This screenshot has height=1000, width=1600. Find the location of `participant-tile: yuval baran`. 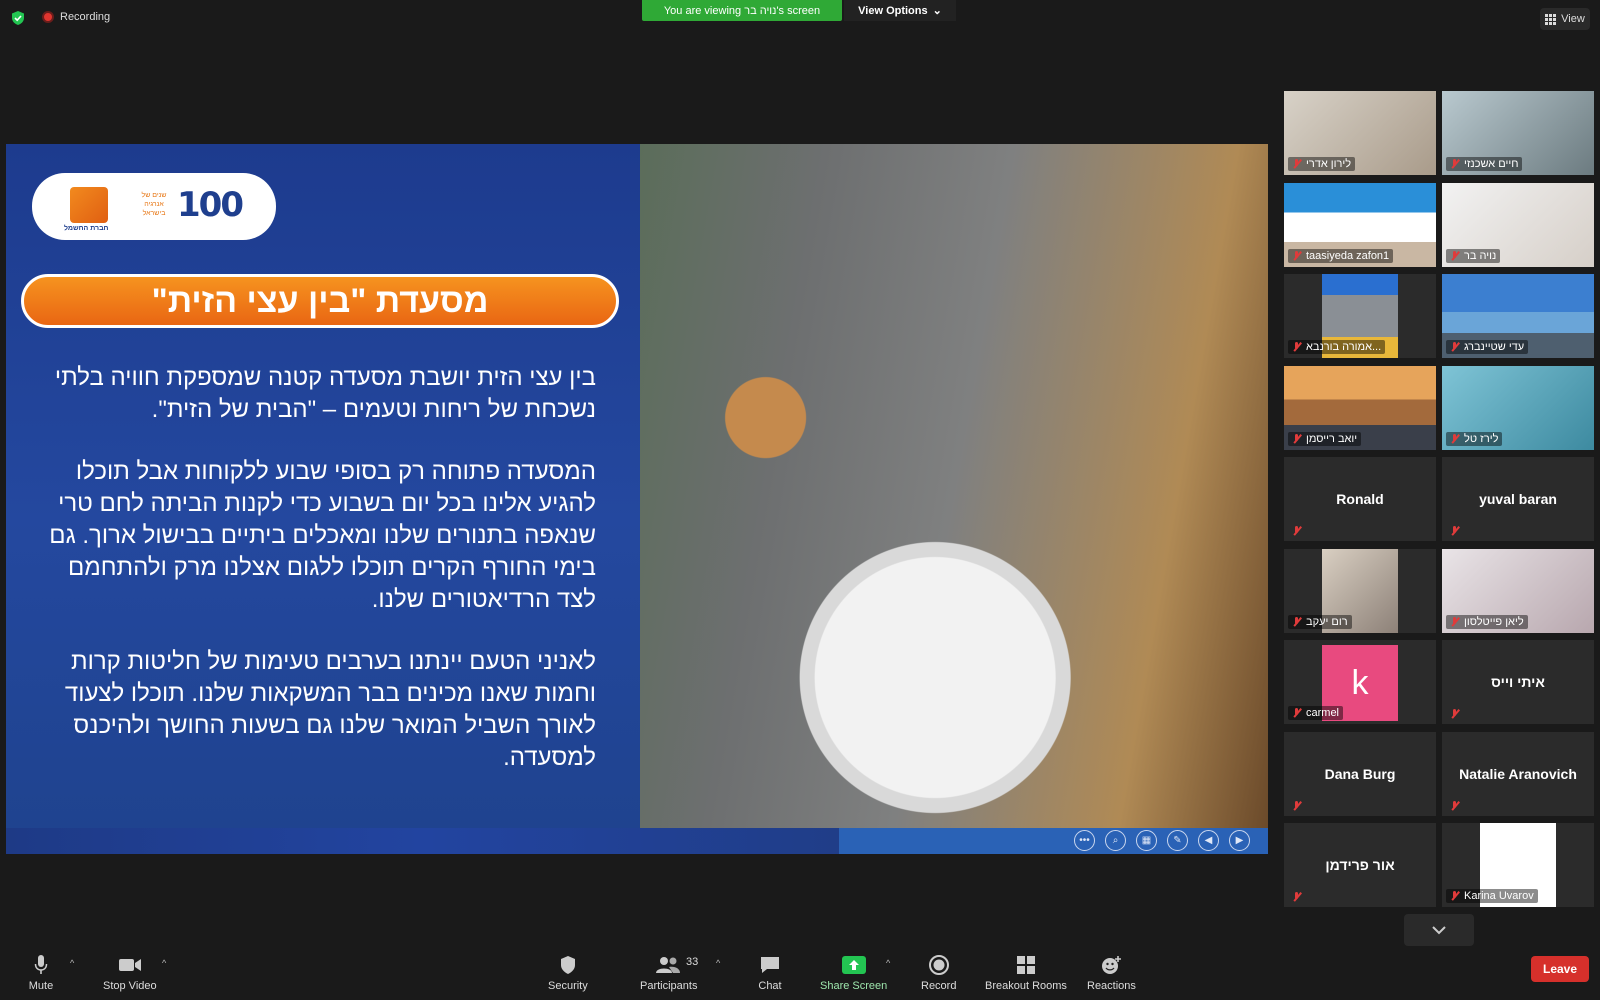

participant-tile: yuval baran is located at coordinates (1518, 499).